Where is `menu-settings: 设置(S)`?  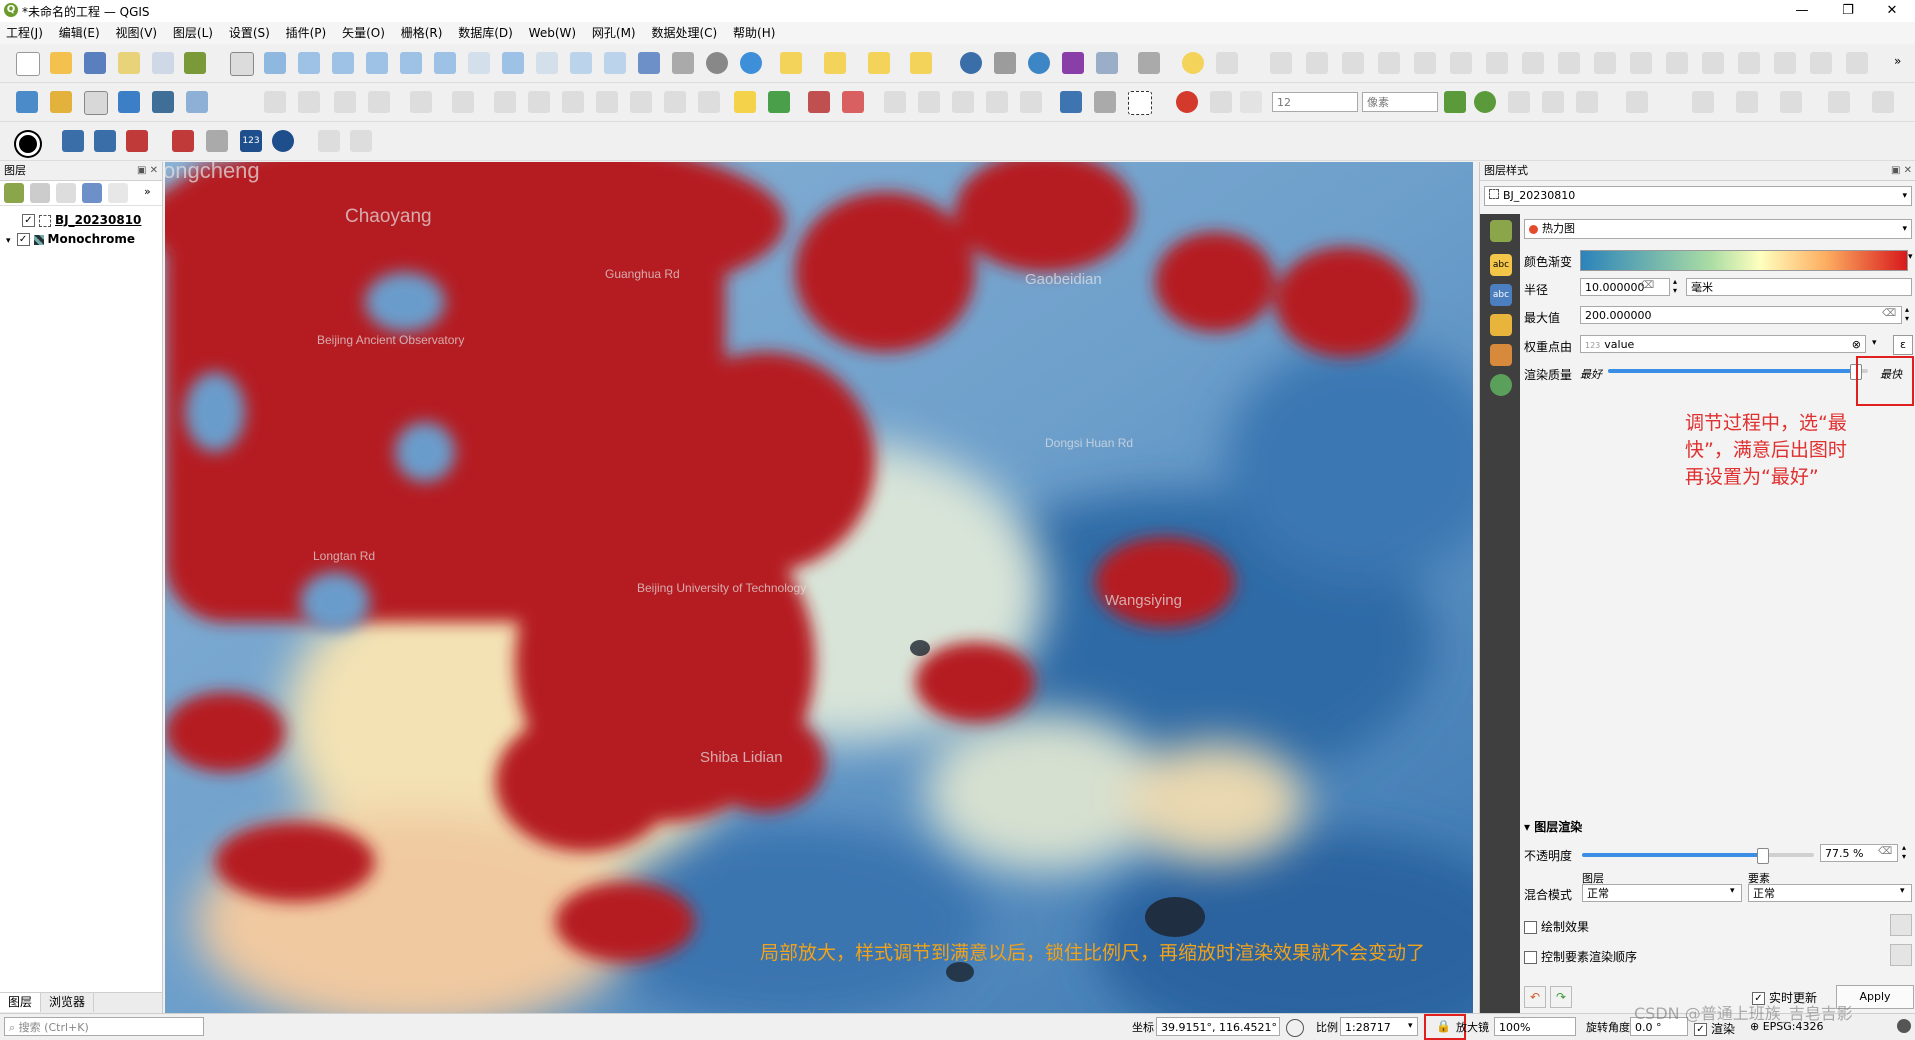
menu-settings: 设置(S) is located at coordinates (249, 33).